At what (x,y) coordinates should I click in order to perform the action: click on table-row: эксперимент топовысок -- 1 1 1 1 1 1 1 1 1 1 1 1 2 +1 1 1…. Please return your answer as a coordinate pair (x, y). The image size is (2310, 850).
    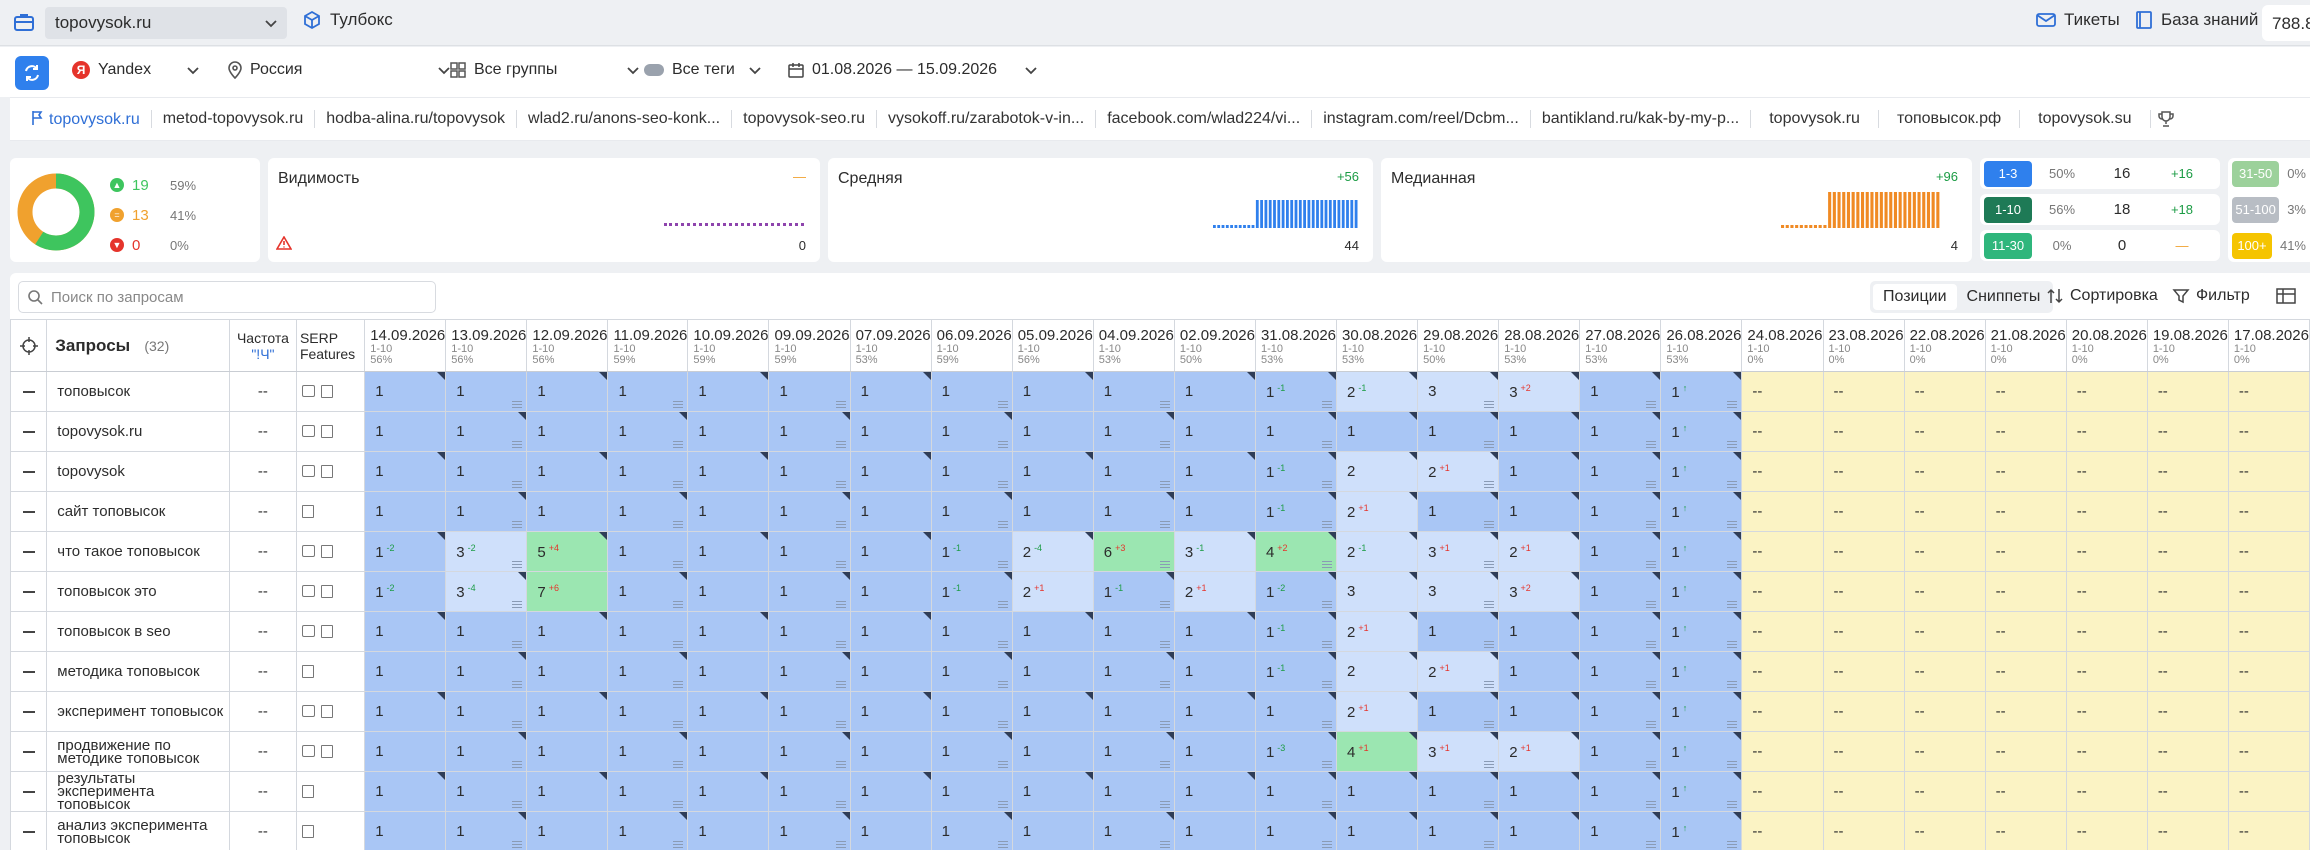
    Looking at the image, I should click on (1159, 711).